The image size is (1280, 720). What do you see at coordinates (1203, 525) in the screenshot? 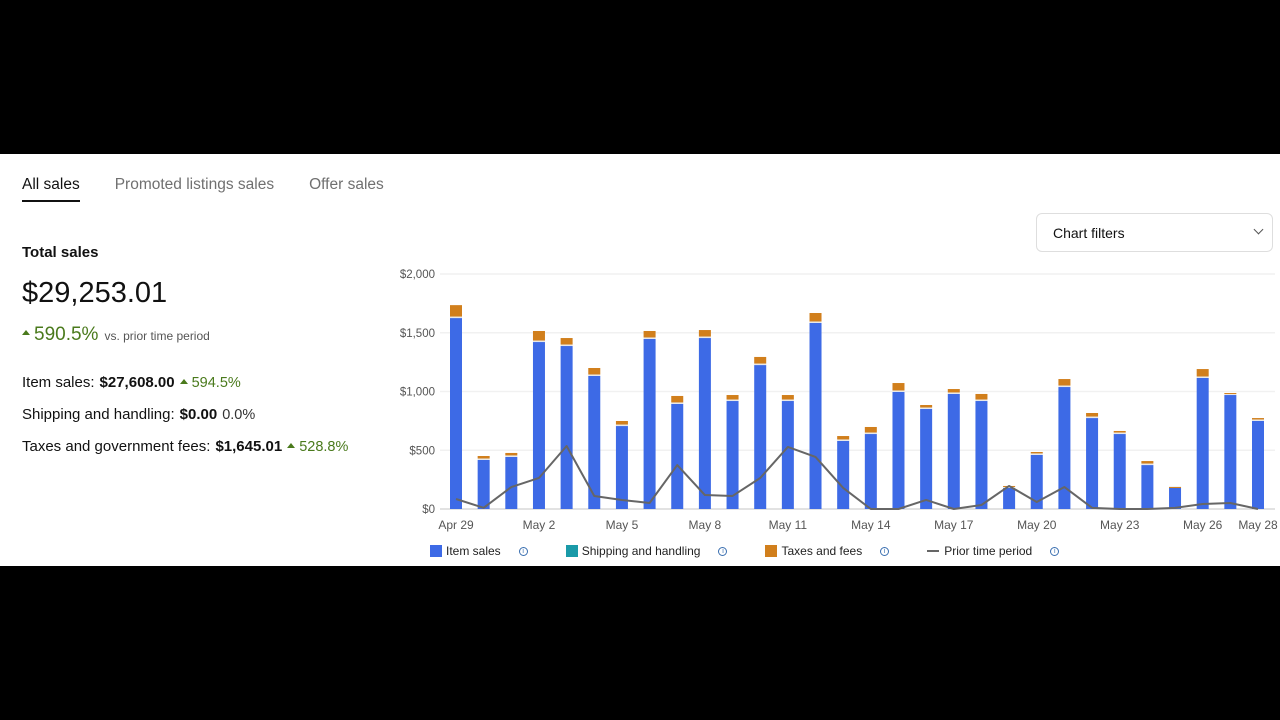
I see `x-tick-label: May 26` at bounding box center [1203, 525].